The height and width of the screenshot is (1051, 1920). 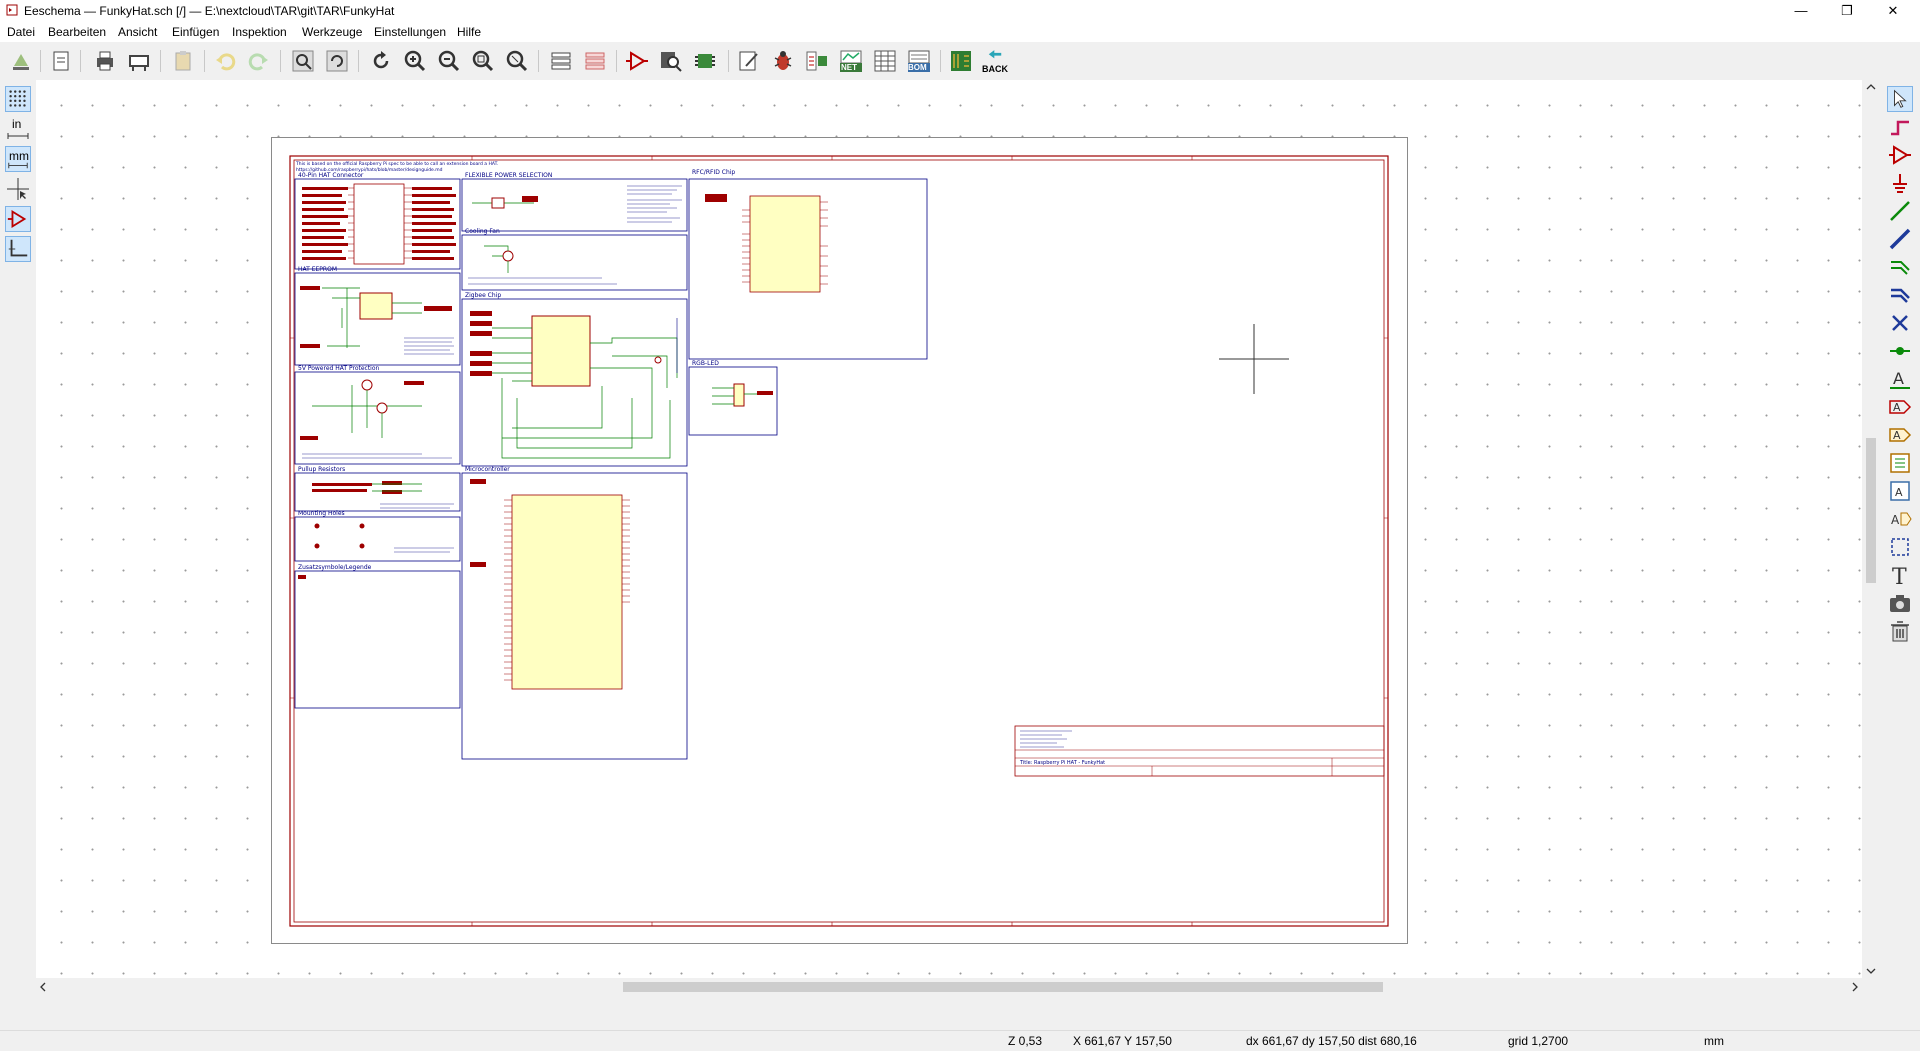 I want to click on vertical-scrollbar, so click(x=1871, y=529).